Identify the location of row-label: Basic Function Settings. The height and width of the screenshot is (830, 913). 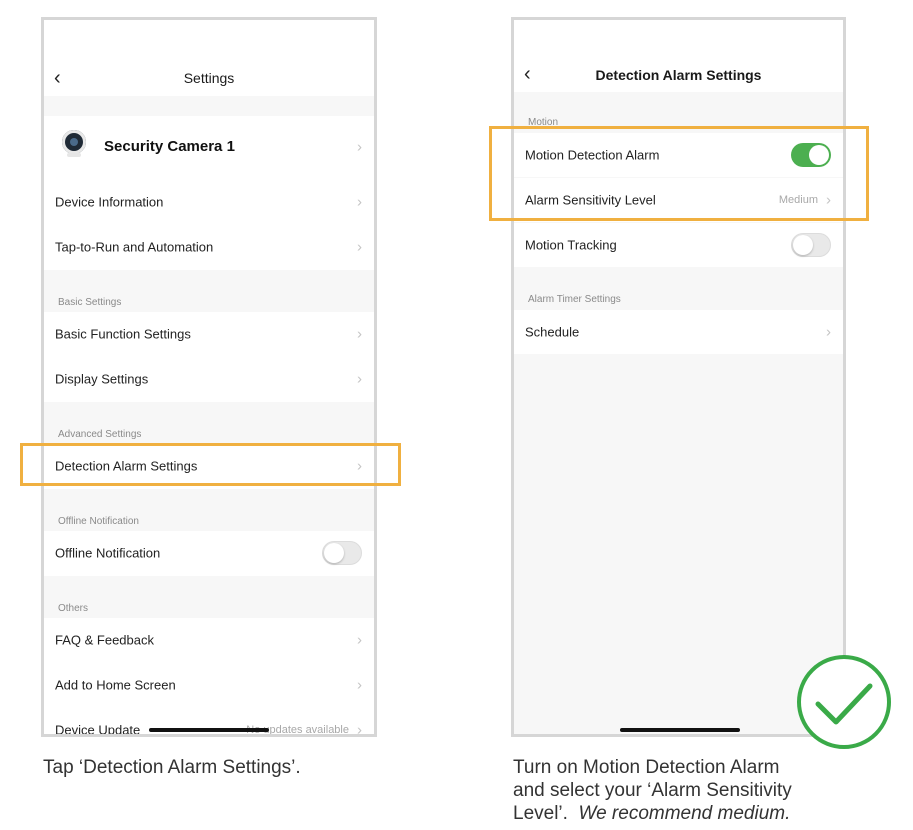
(123, 334).